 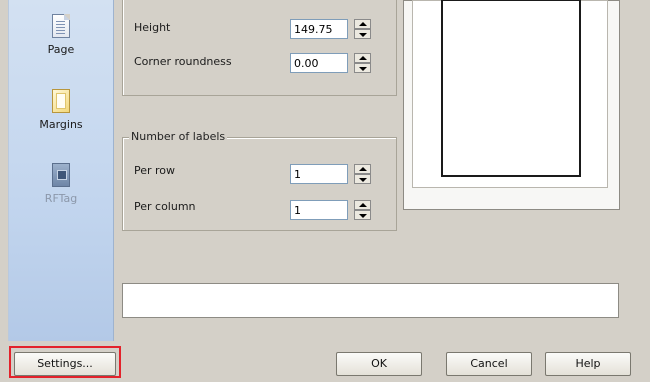 I want to click on settings-highlight-box, so click(x=65, y=362).